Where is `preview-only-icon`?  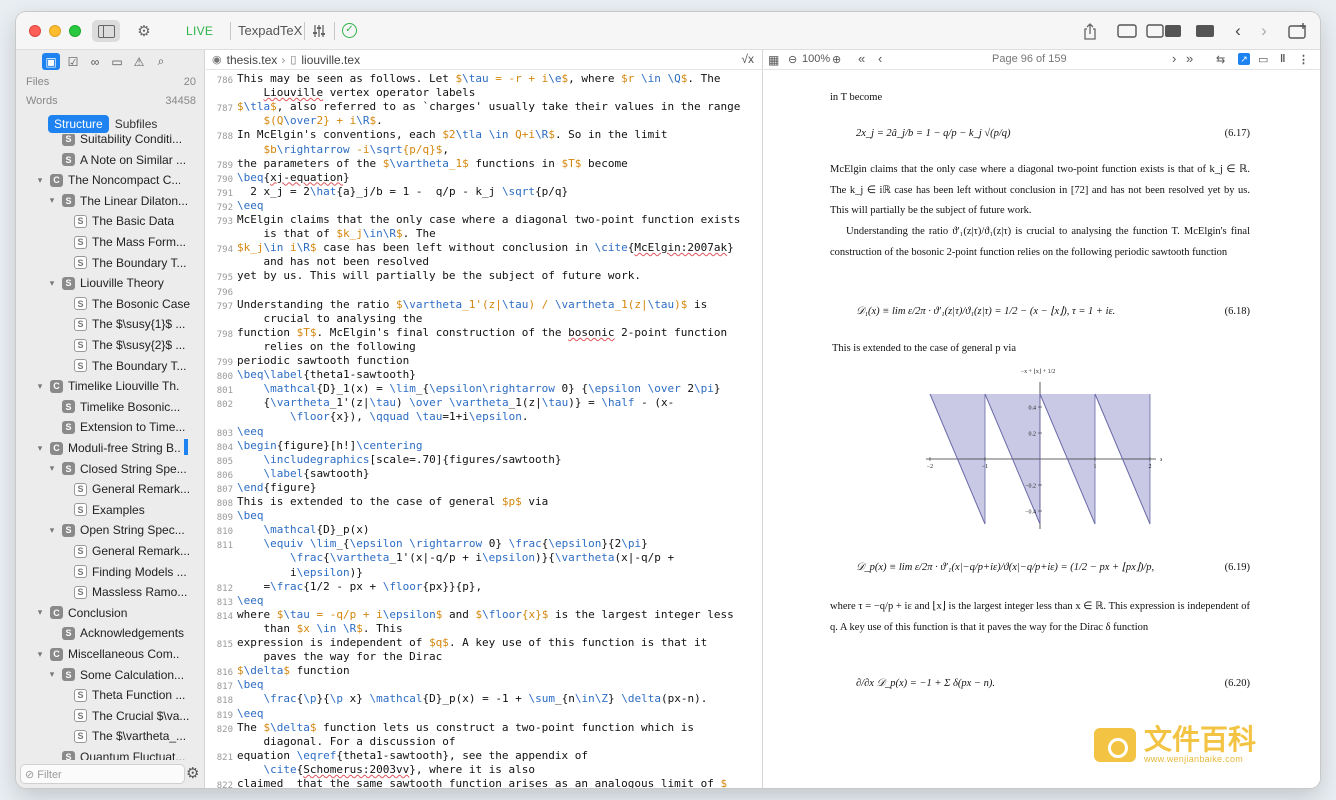
preview-only-icon is located at coordinates (1205, 31).